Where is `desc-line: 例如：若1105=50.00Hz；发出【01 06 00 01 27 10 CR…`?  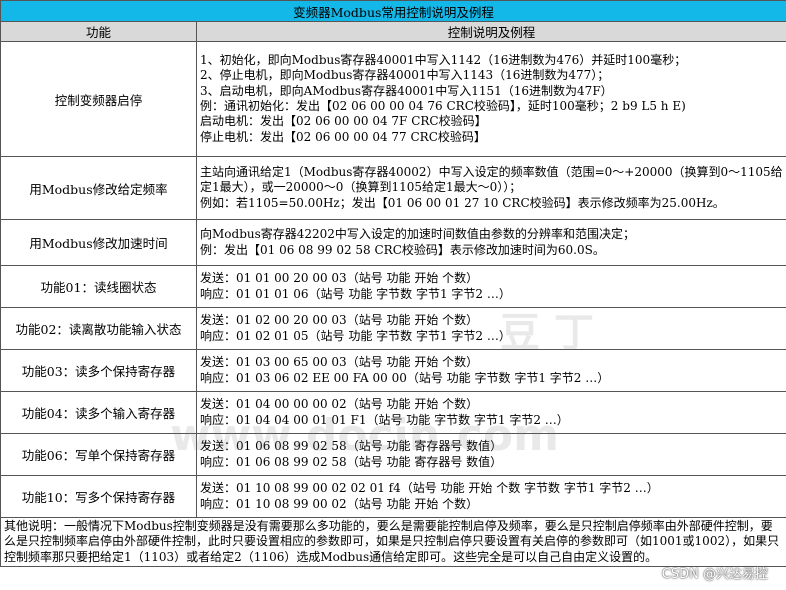
desc-line: 例如：若1105=50.00Hz；发出【01 06 00 01 27 10 CR… is located at coordinates (462, 202).